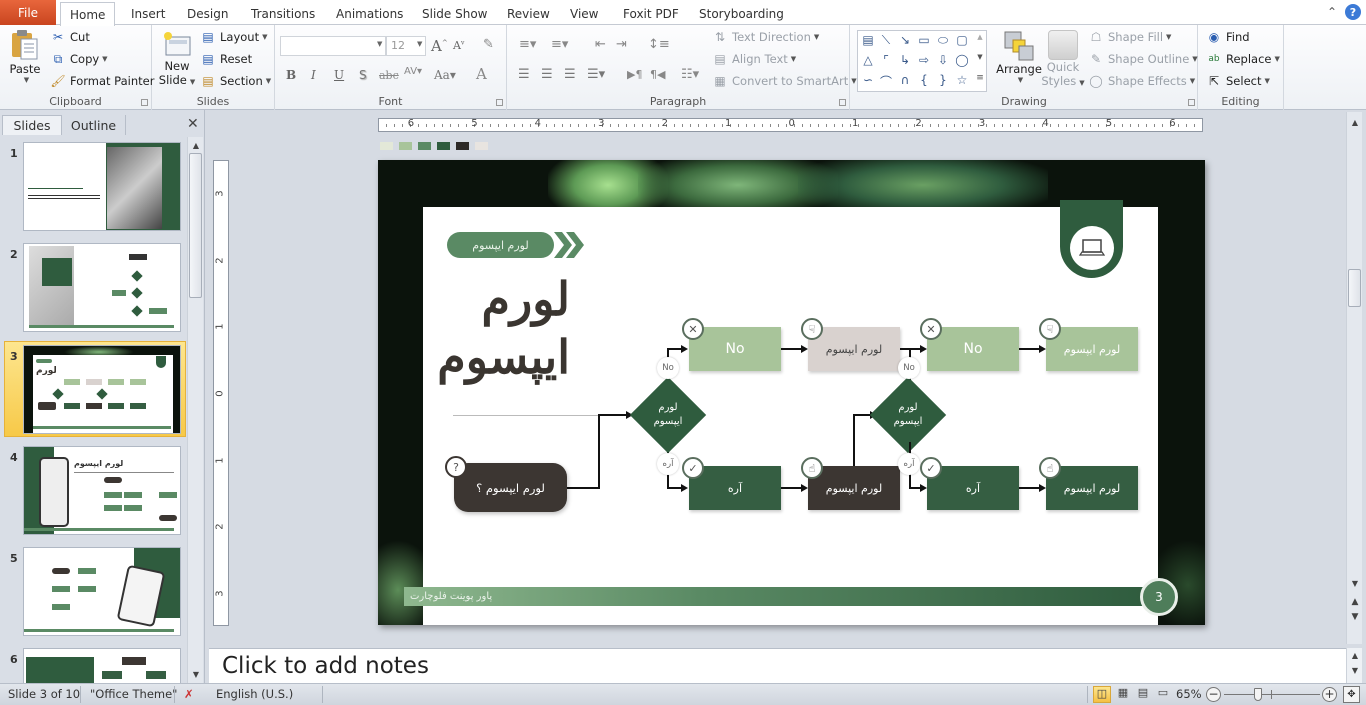 Image resolution: width=1366 pixels, height=705 pixels. What do you see at coordinates (488, 44) in the screenshot?
I see `clear-formatting-icon: ✎` at bounding box center [488, 44].